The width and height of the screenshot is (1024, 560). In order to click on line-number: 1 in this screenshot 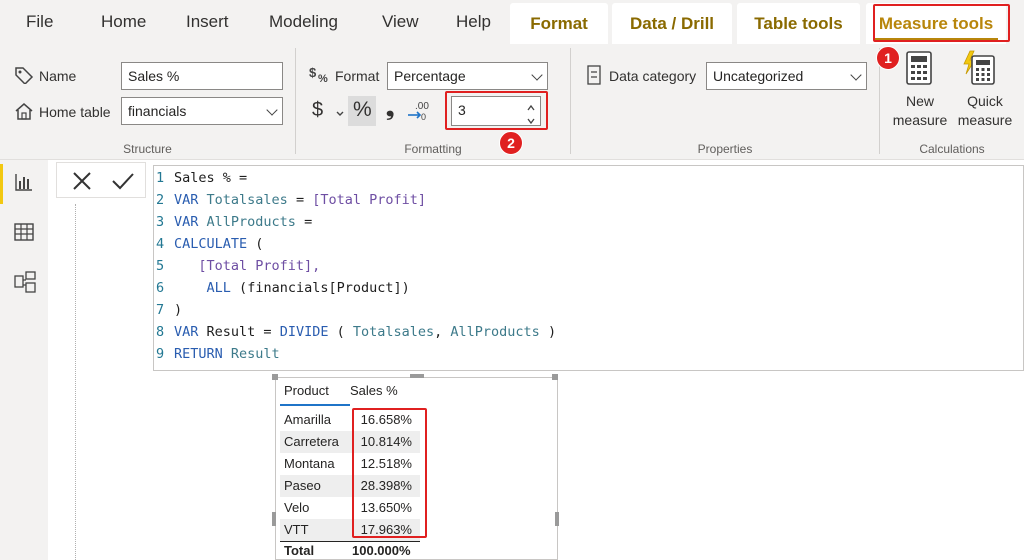, I will do `click(160, 178)`.